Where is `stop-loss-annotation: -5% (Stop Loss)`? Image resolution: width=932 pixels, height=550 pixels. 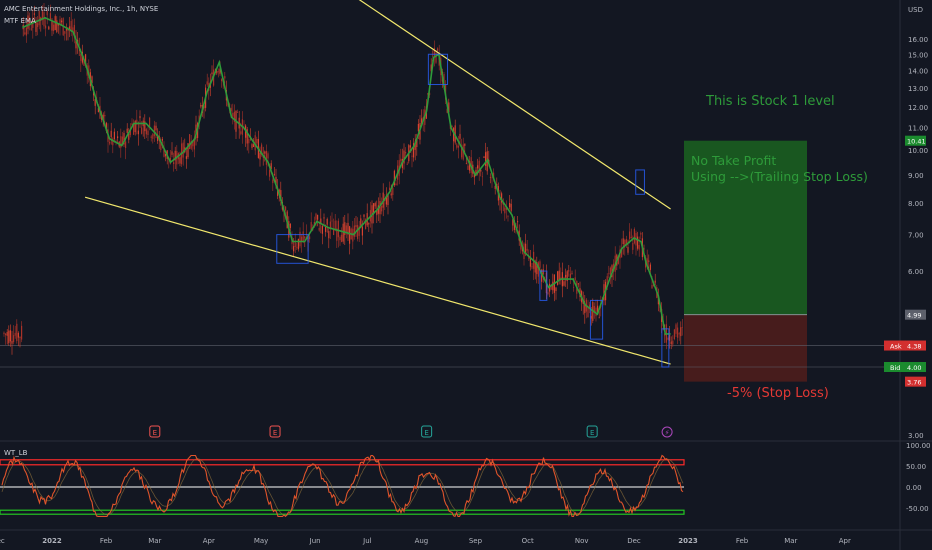
stop-loss-annotation: -5% (Stop Loss) is located at coordinates (778, 393).